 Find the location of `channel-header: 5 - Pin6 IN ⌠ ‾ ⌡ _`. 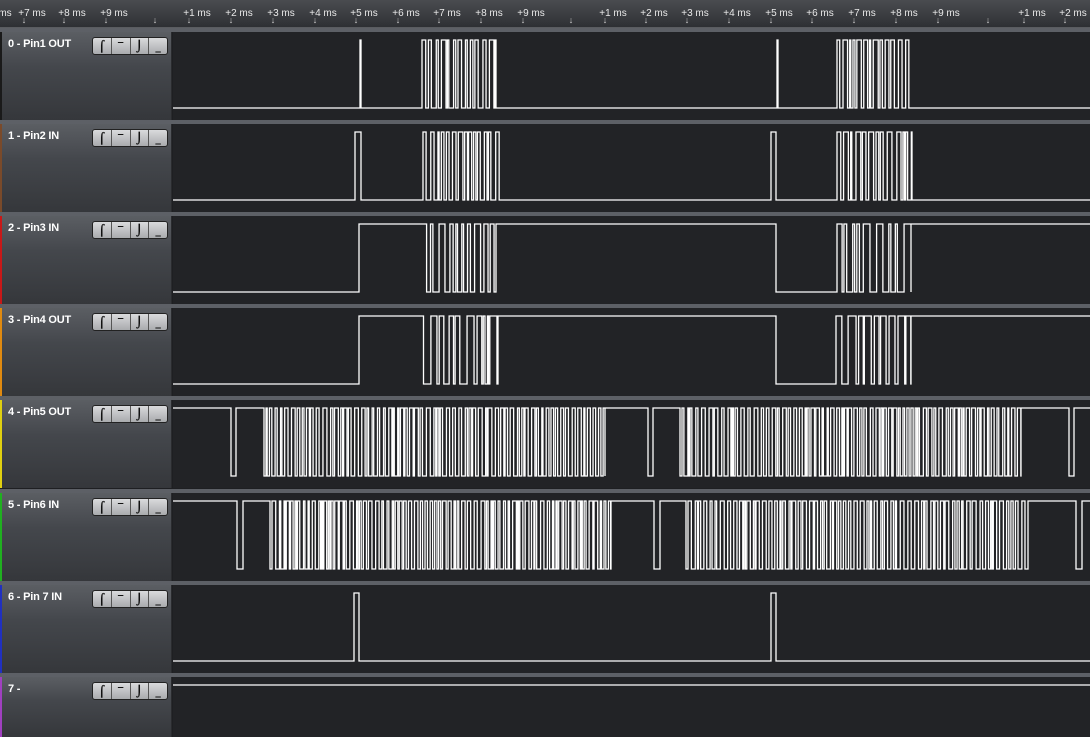

channel-header: 5 - Pin6 IN ⌠ ‾ ⌡ _ is located at coordinates (86, 537).